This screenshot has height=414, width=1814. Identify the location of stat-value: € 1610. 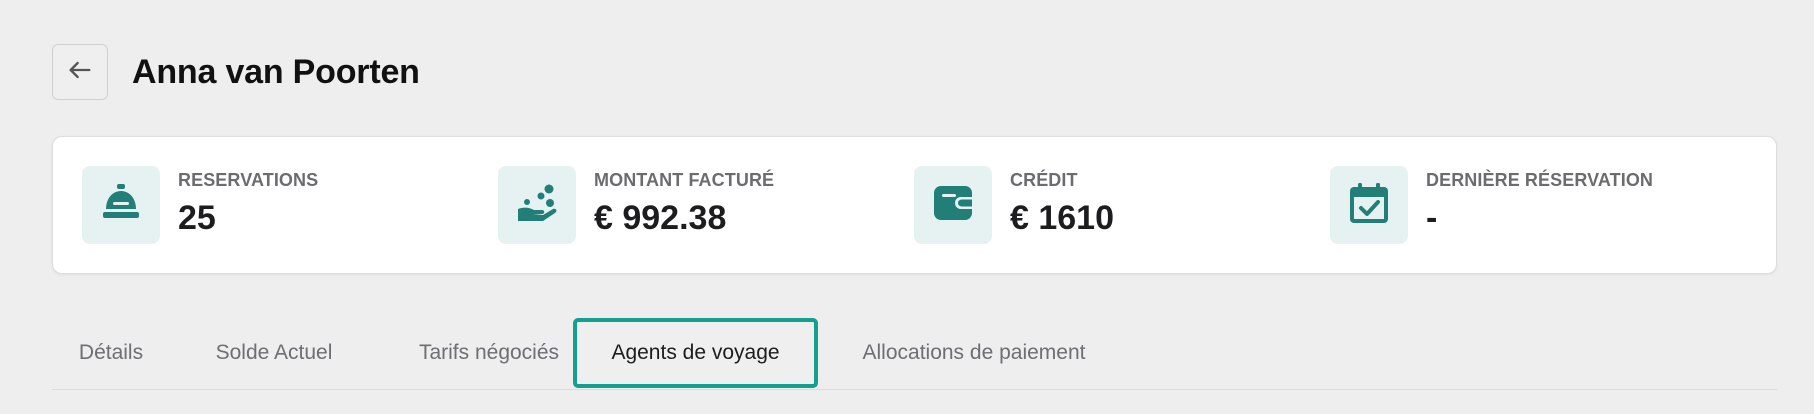
(1062, 218).